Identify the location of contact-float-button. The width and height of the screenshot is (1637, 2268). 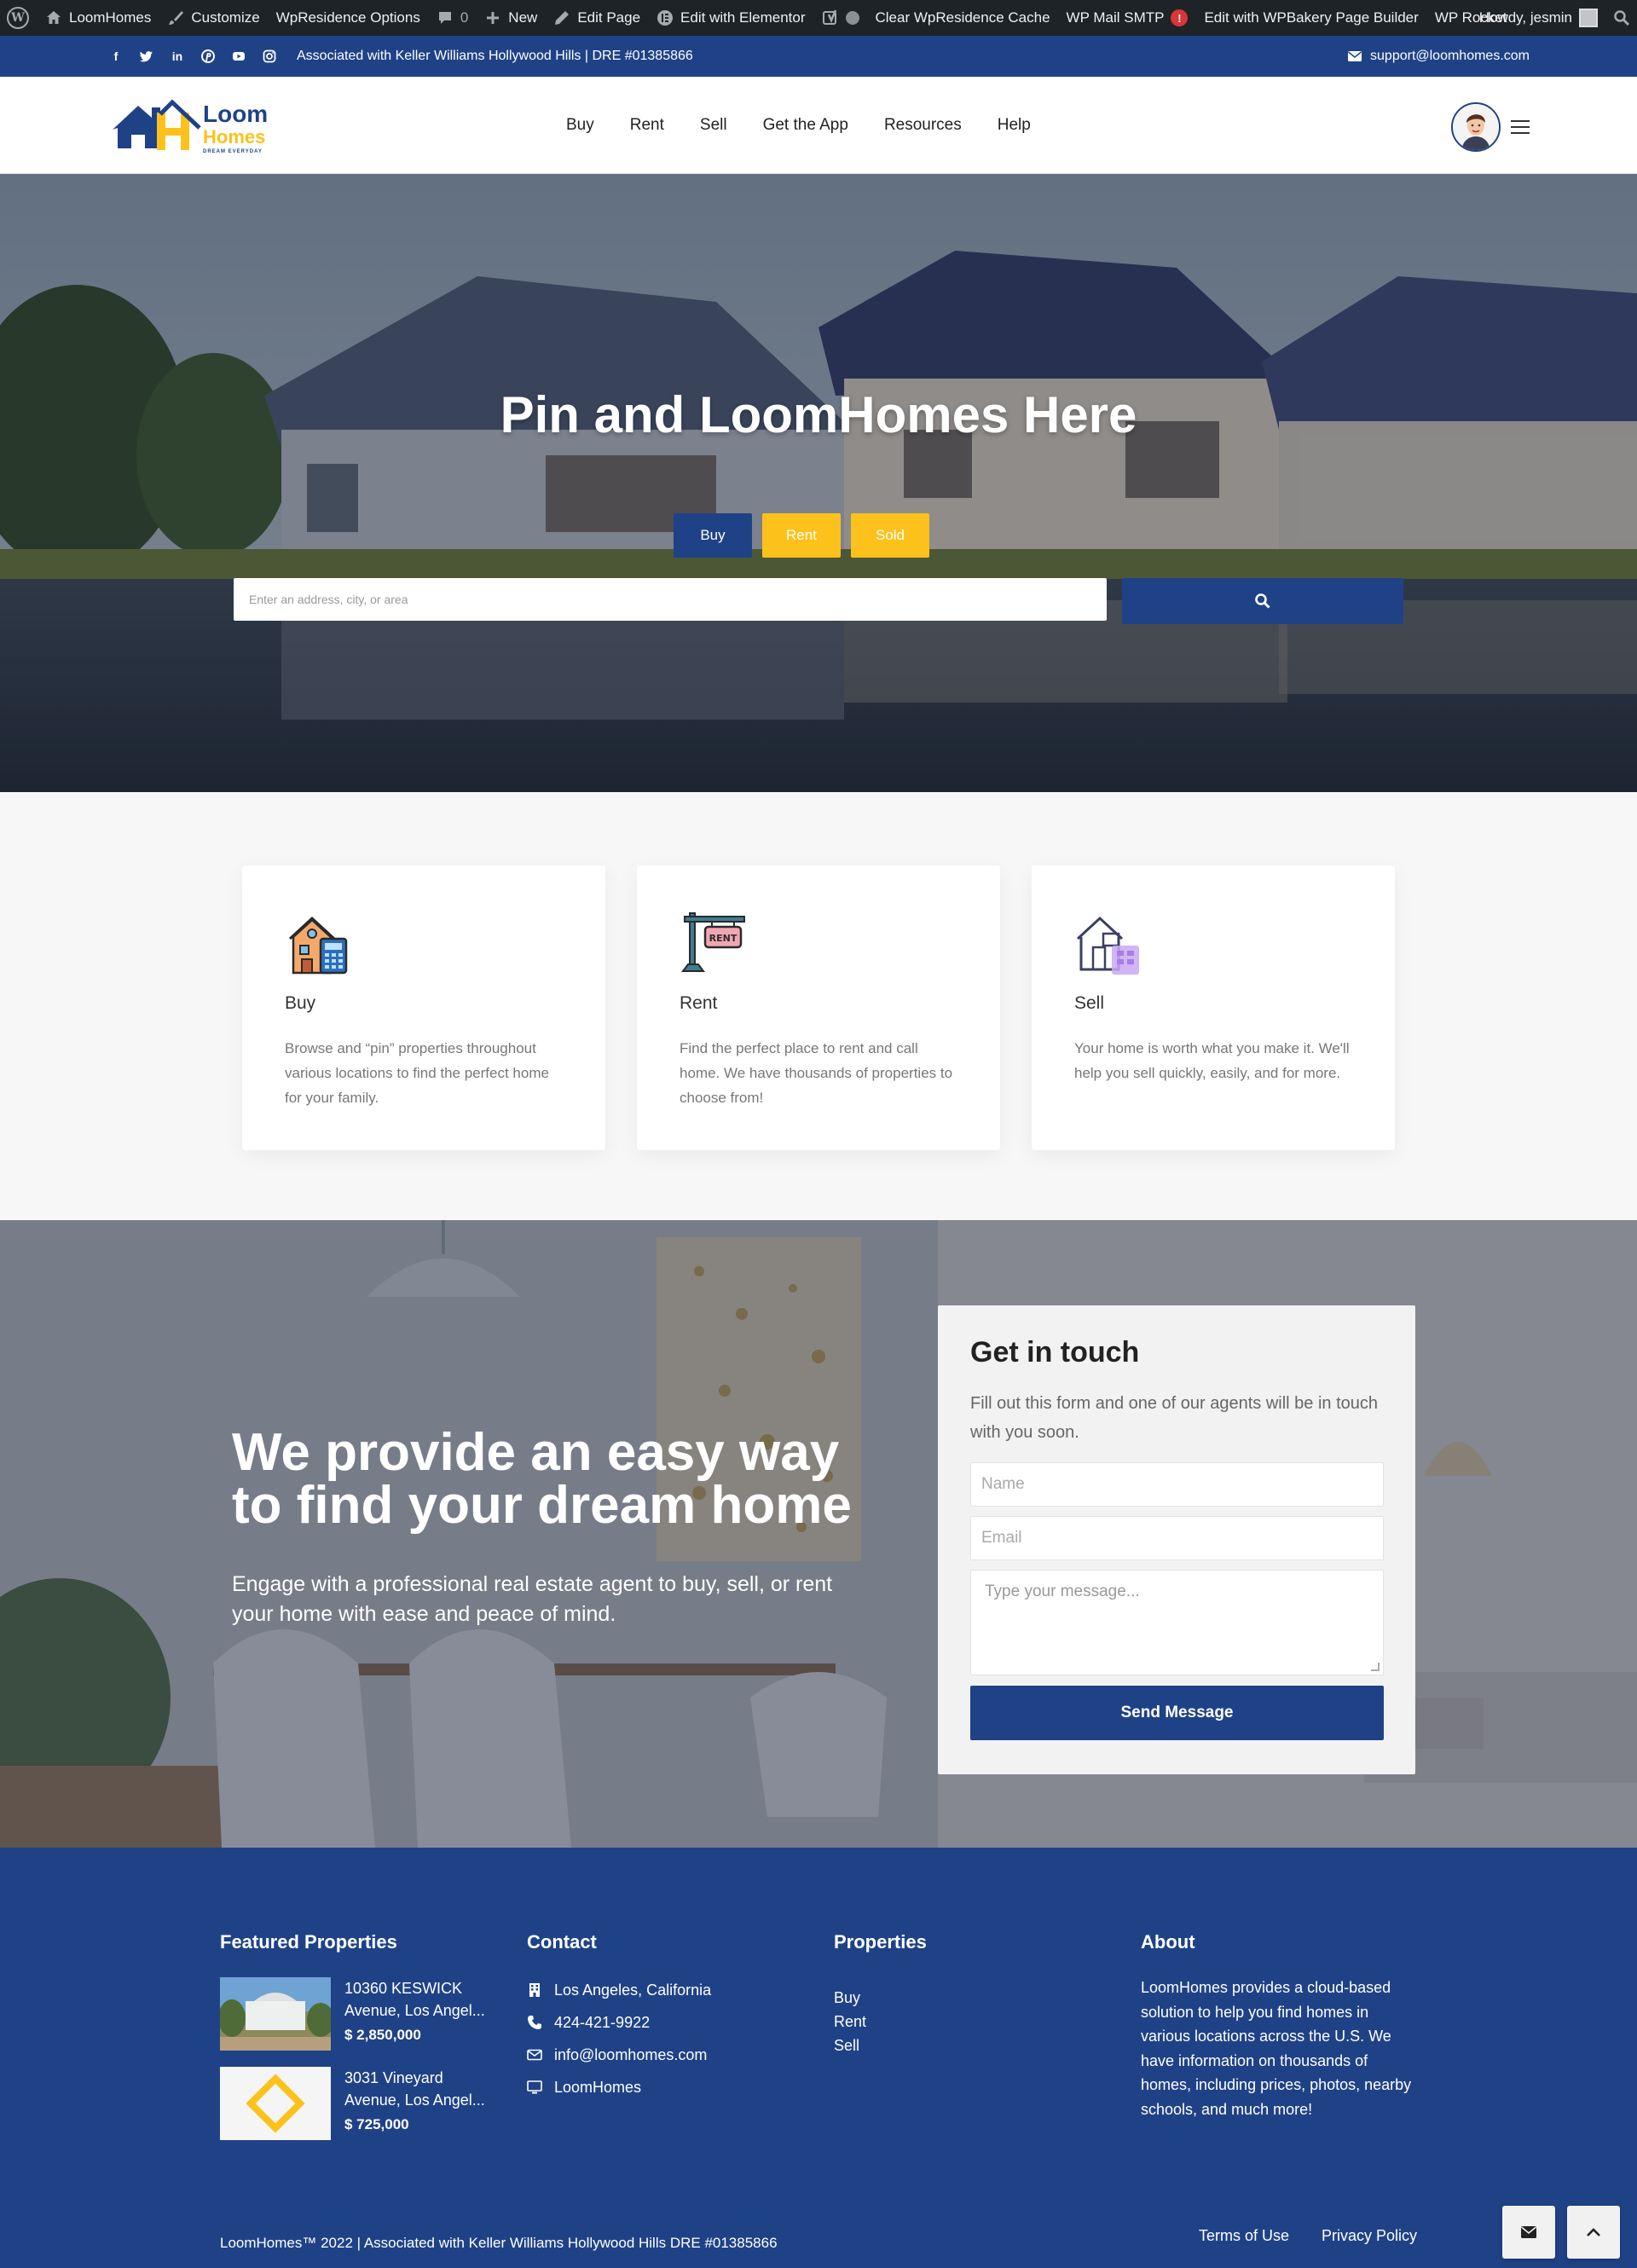
(1528, 2232).